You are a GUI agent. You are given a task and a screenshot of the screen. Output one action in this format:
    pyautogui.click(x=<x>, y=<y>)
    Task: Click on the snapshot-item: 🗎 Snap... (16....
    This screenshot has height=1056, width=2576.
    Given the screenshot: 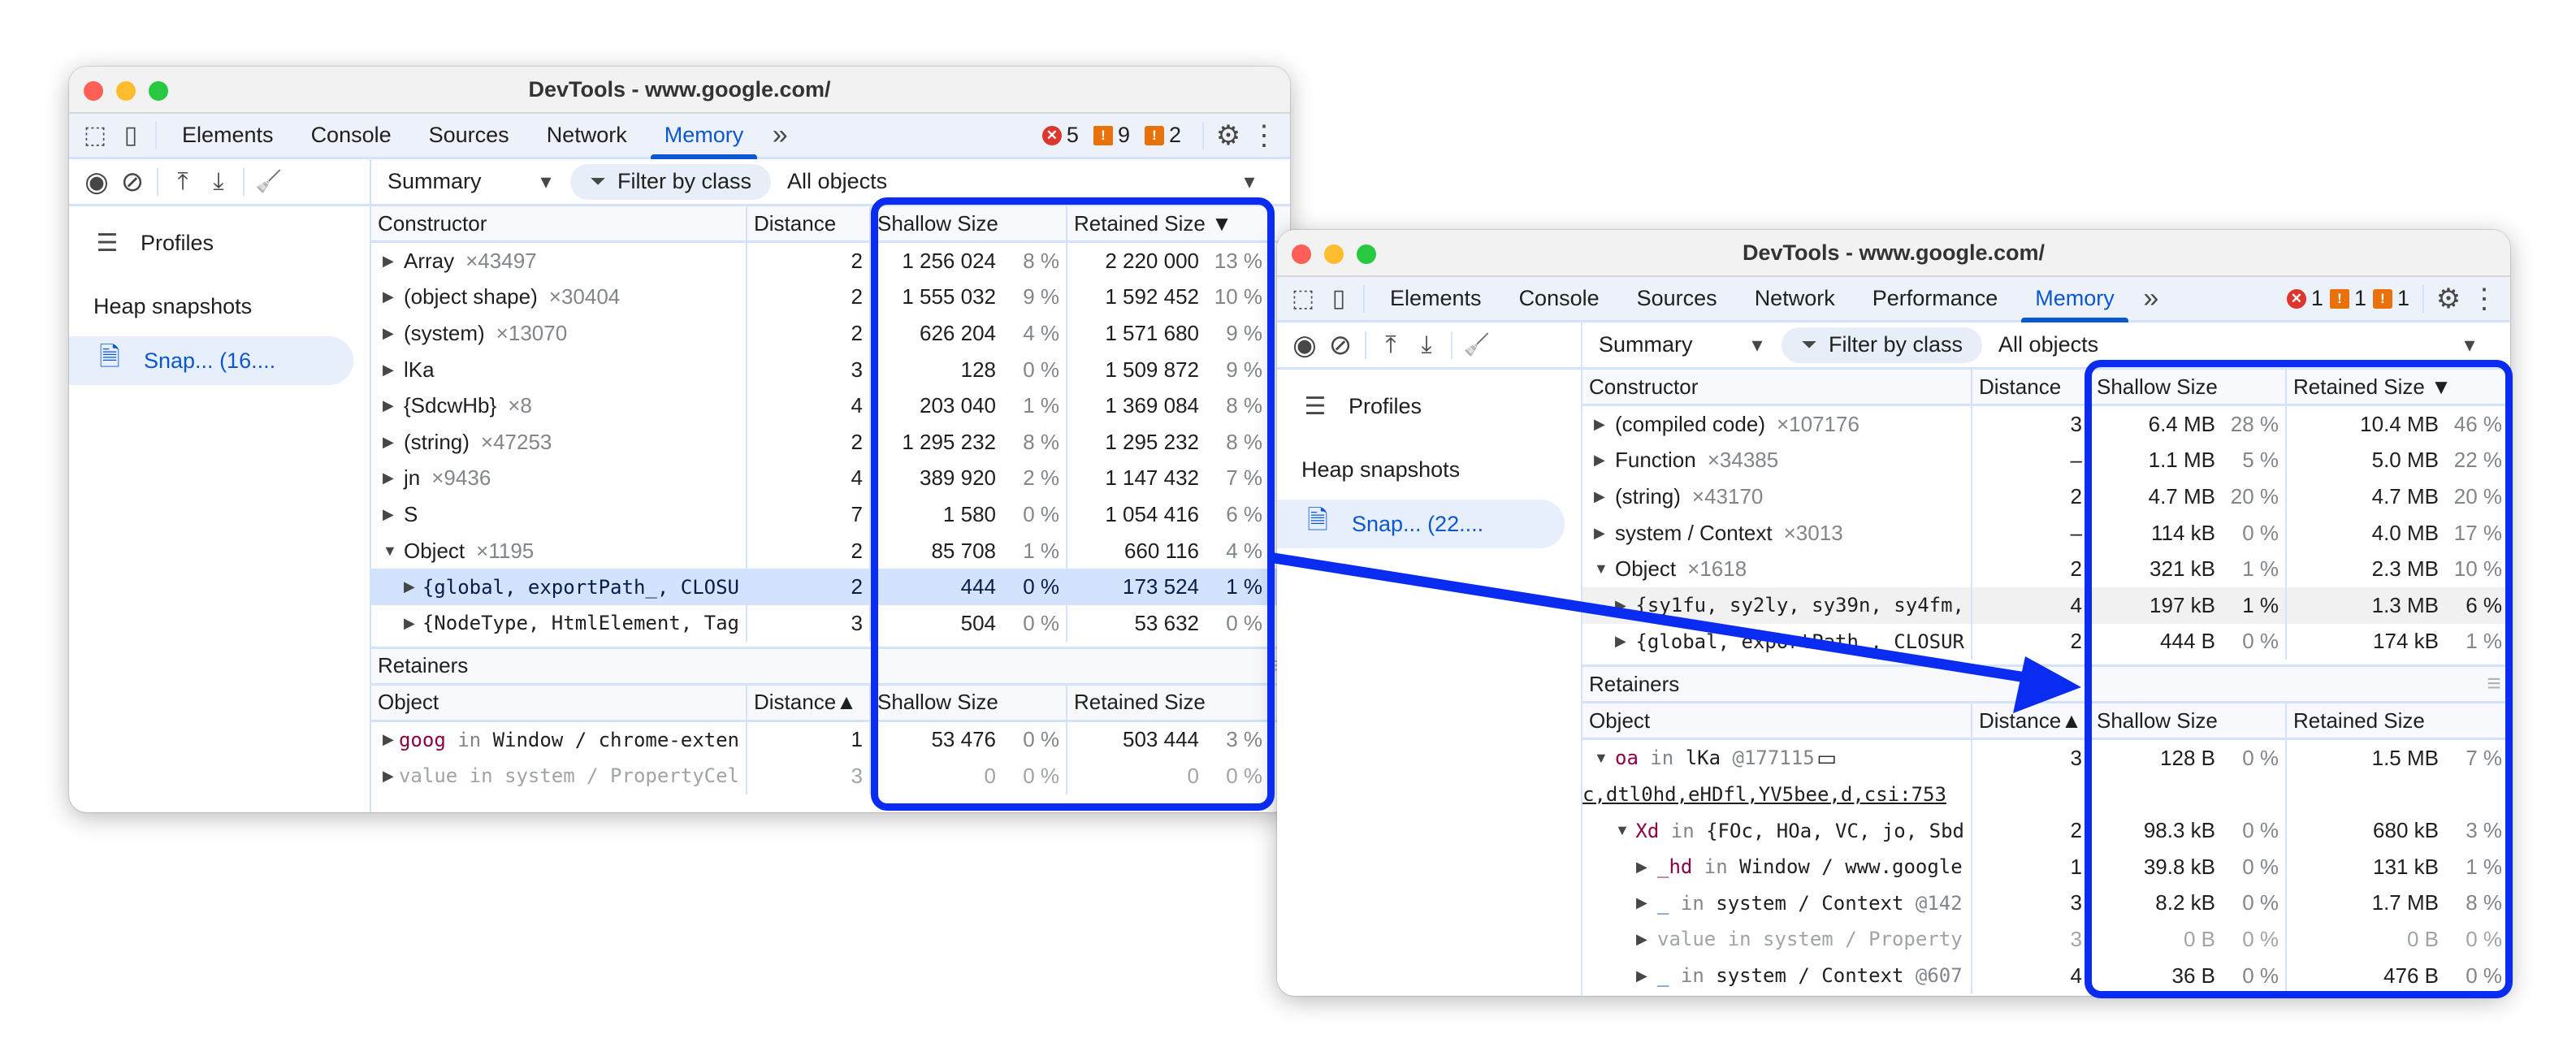 What is the action you would take?
    pyautogui.click(x=211, y=360)
    